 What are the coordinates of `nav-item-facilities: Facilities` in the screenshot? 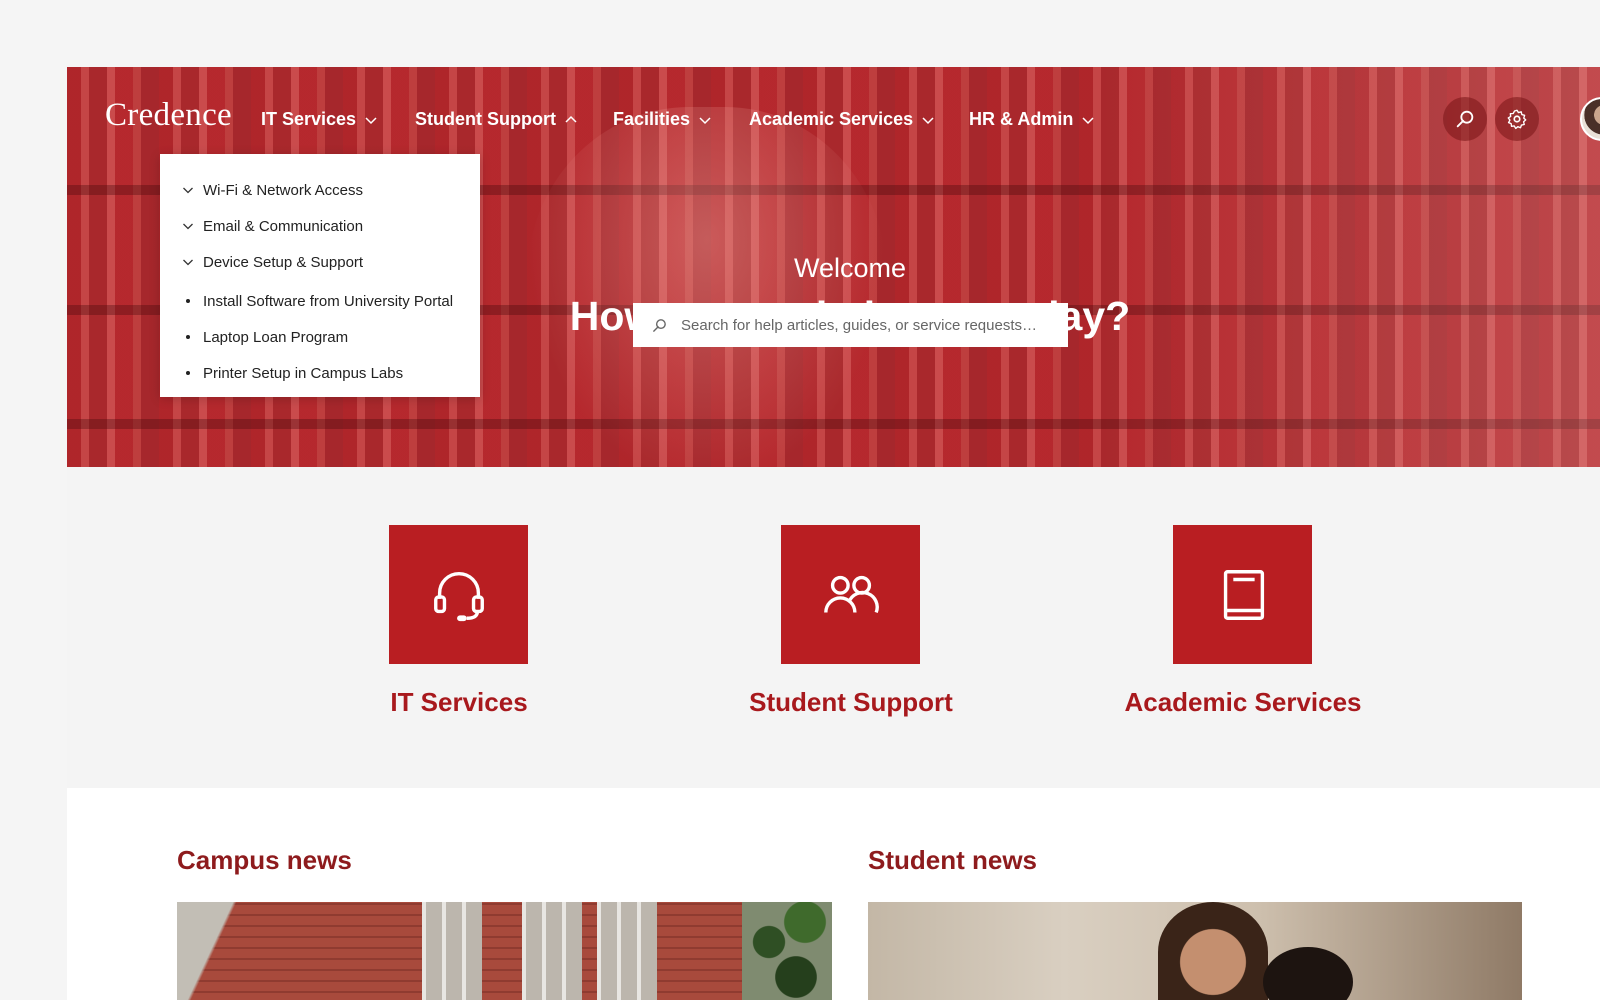 It's located at (662, 119).